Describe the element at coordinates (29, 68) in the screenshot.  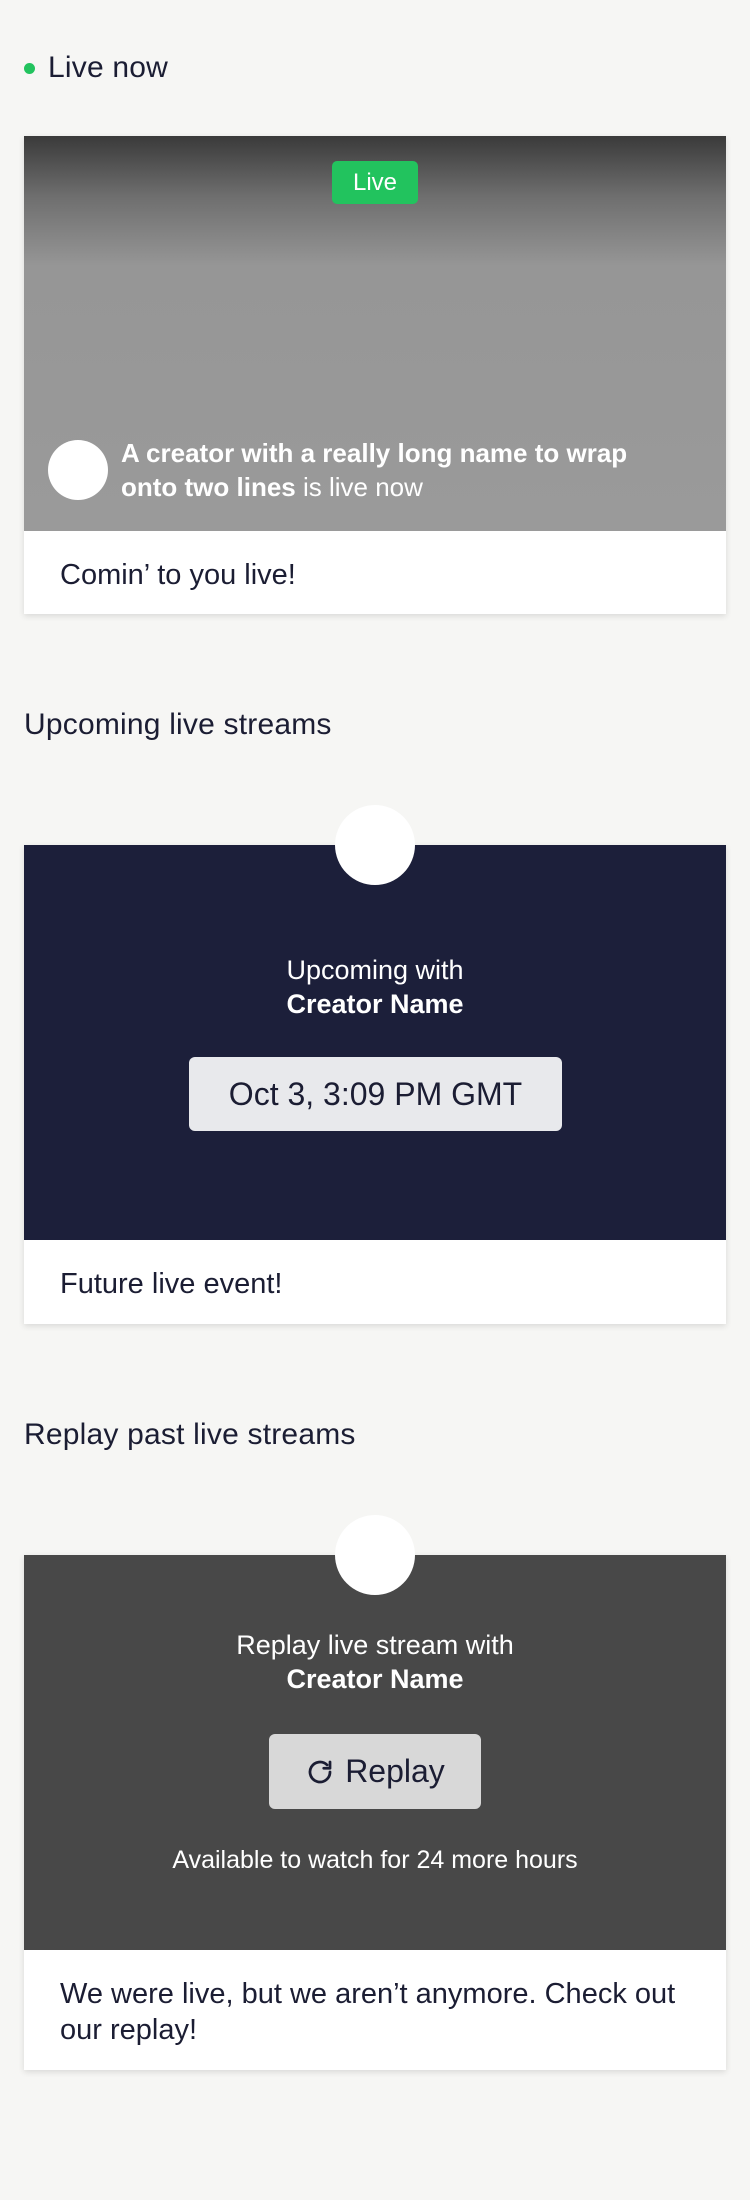
I see `live-dot-icon` at that location.